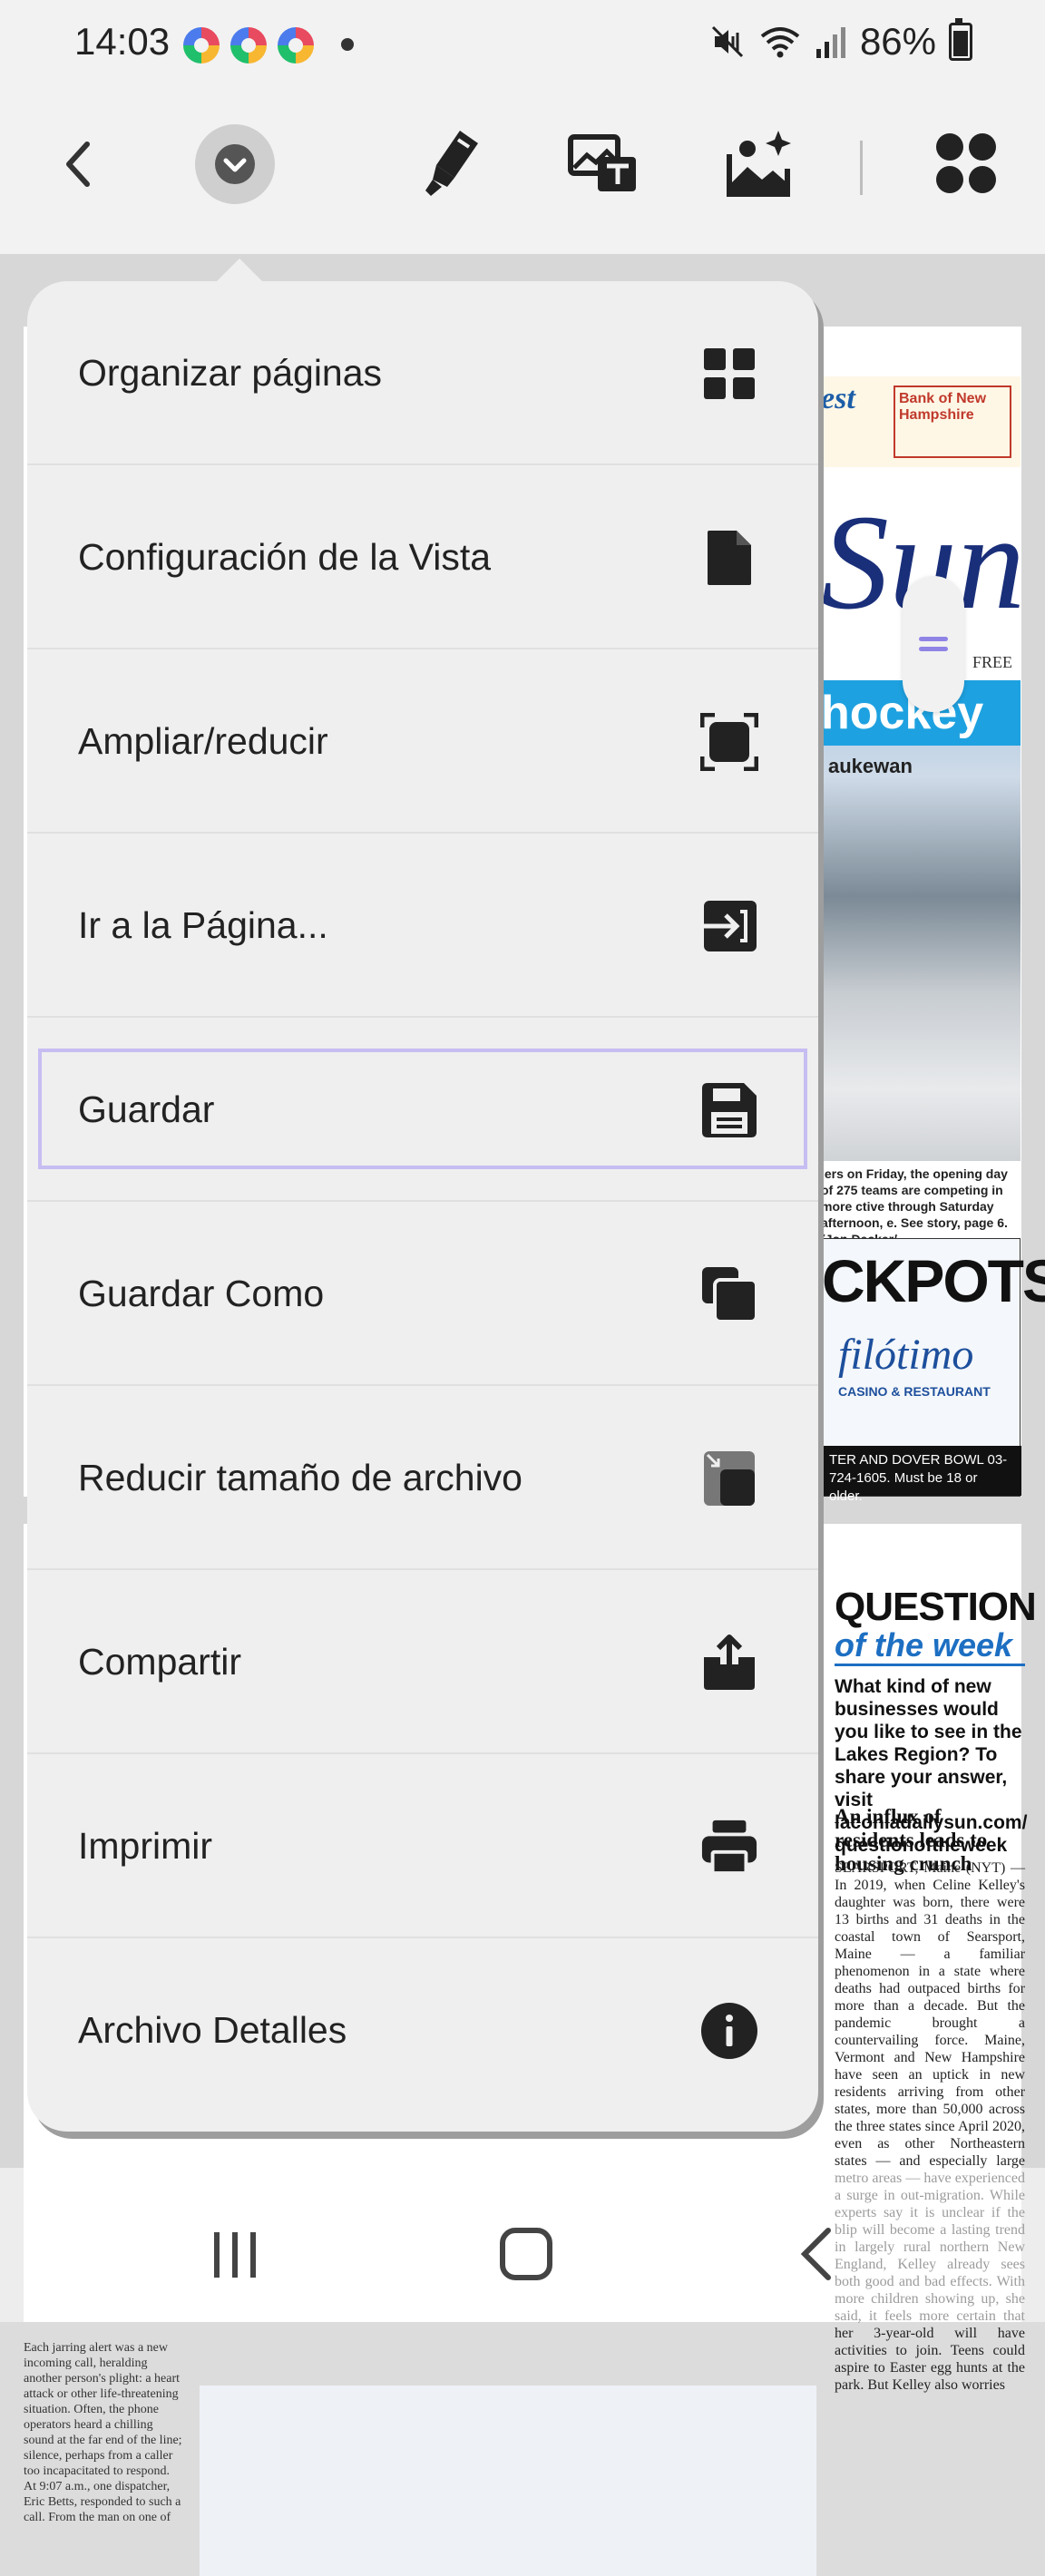 The height and width of the screenshot is (2576, 1045). What do you see at coordinates (422, 741) in the screenshot?
I see `menu-item-zoom: Ampliar/reducir` at bounding box center [422, 741].